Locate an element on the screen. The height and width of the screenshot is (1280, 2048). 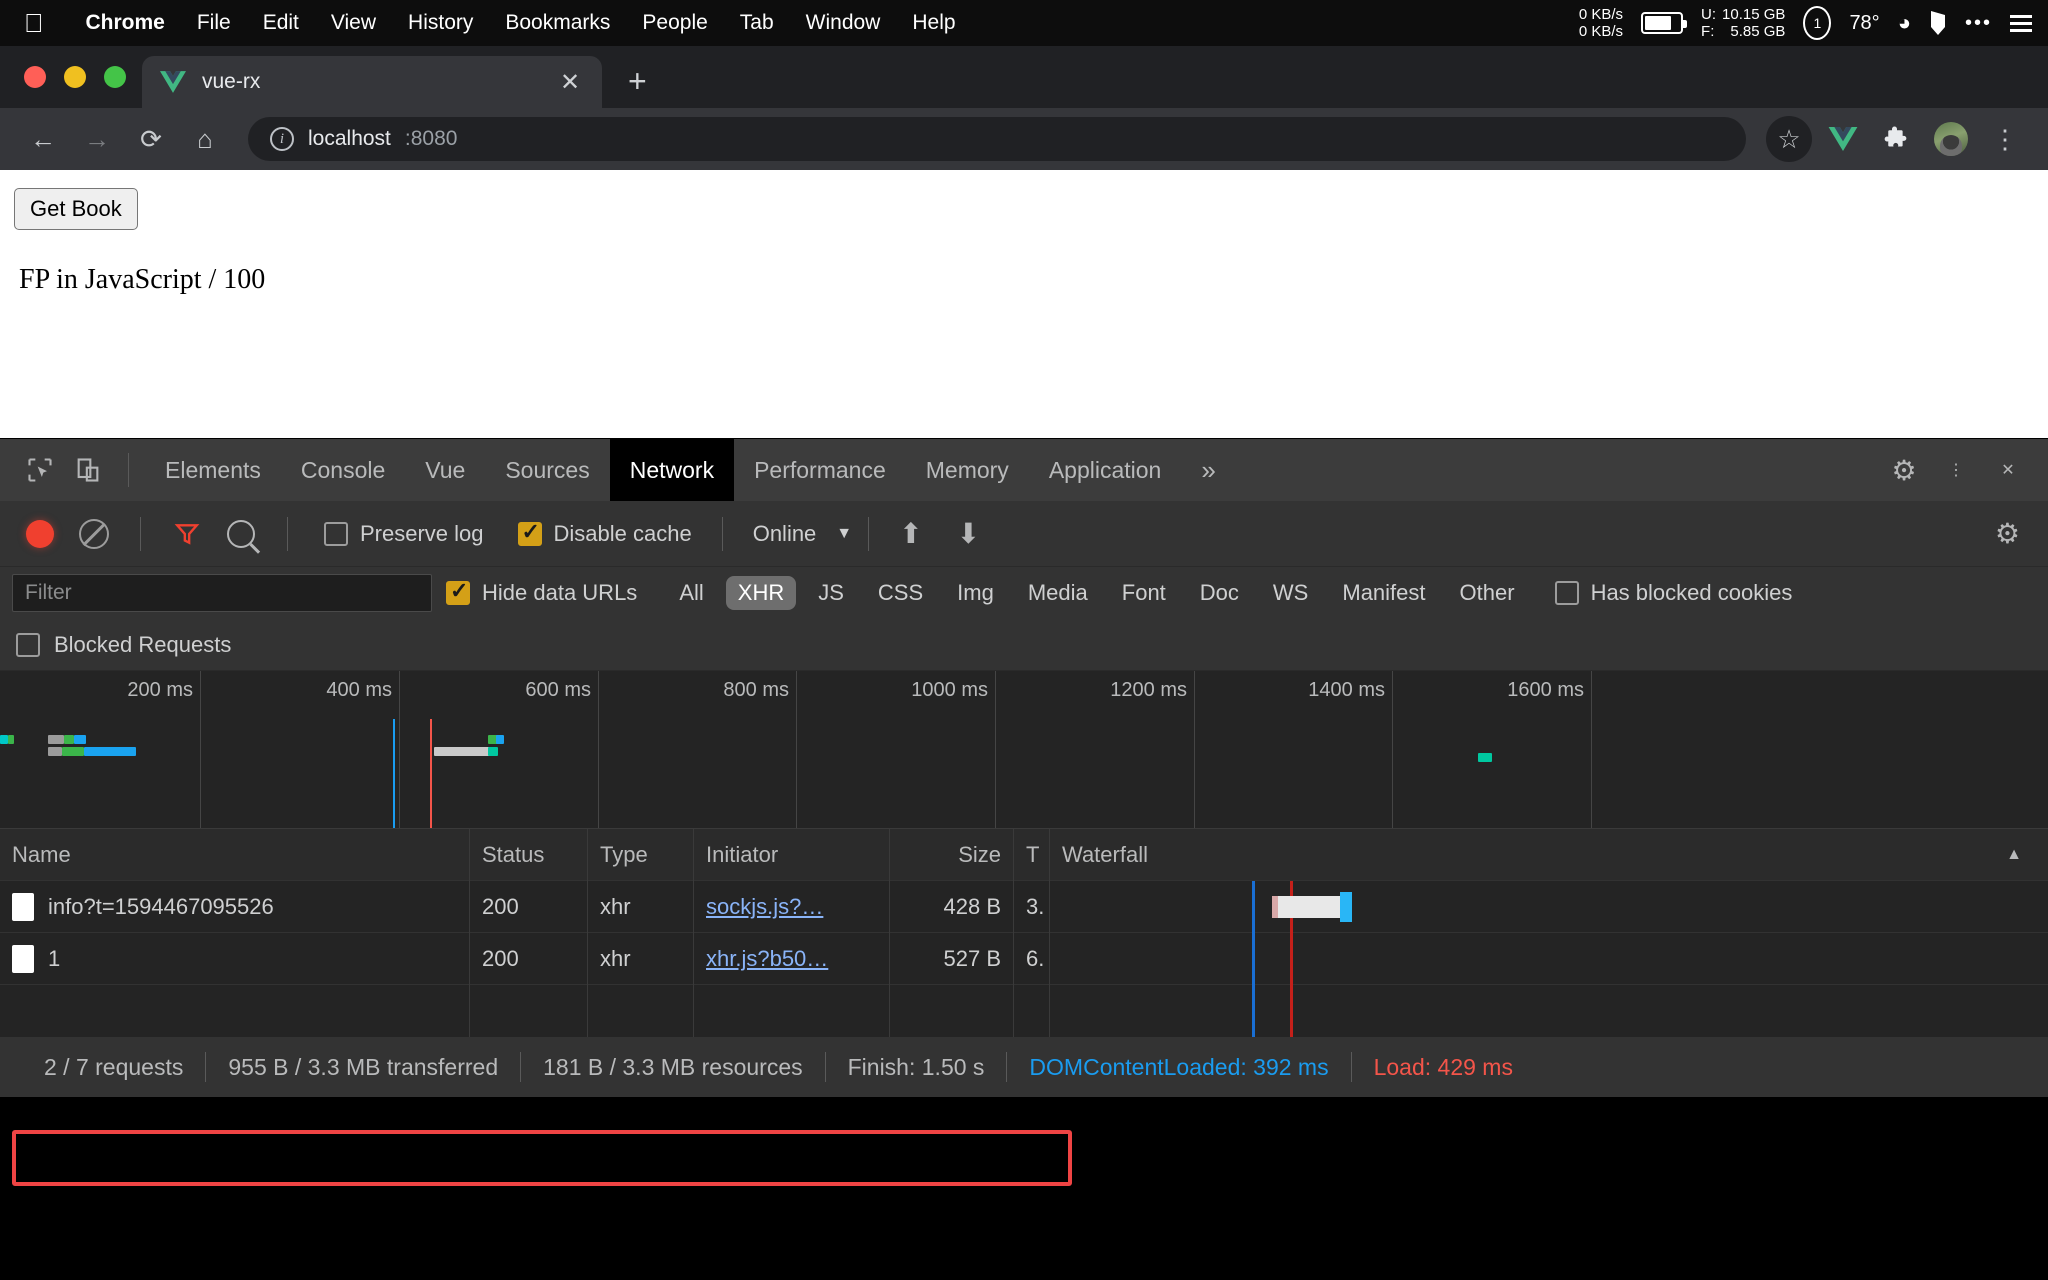
type-filter-img: Img is located at coordinates (975, 593).